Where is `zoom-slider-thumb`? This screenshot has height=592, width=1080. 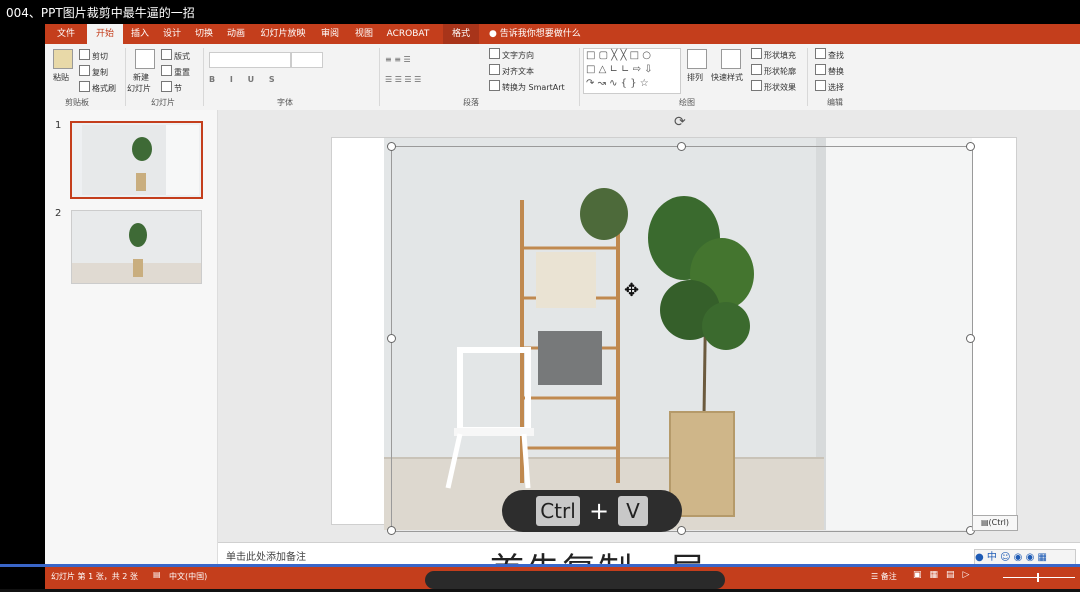 zoom-slider-thumb is located at coordinates (1038, 577).